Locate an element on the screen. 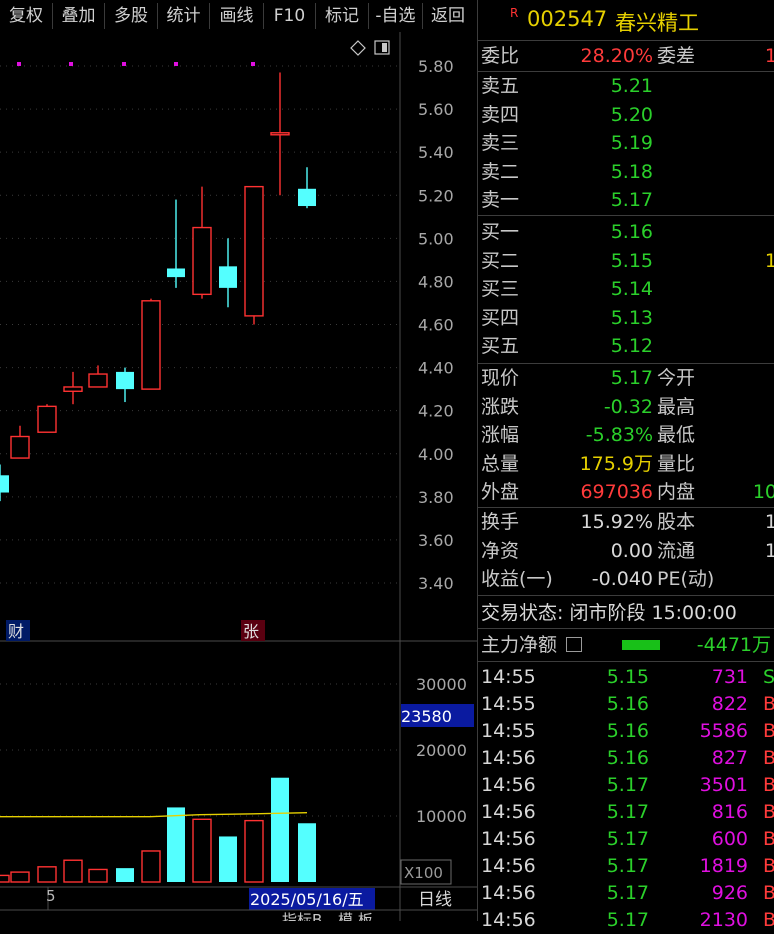  volume-highlight-value: 23580 is located at coordinates (426, 716).